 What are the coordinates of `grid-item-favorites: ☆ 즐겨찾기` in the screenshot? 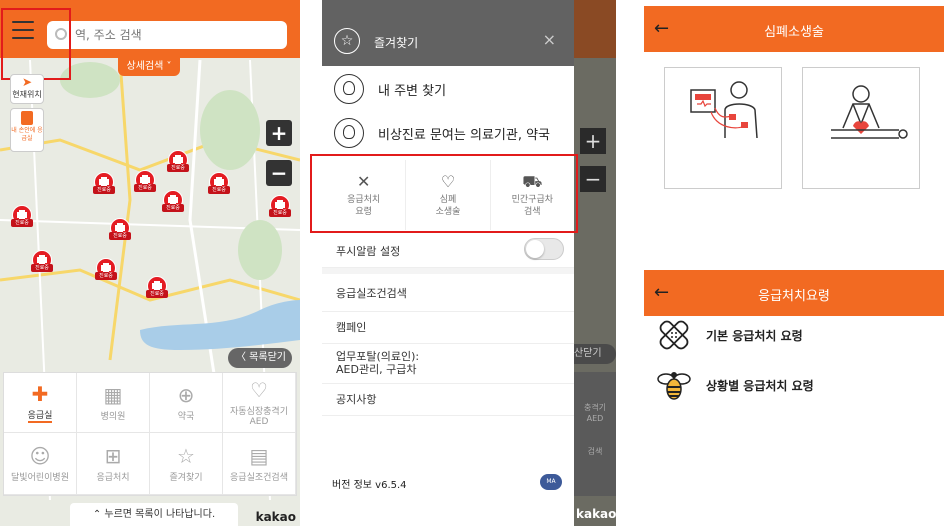 It's located at (186, 464).